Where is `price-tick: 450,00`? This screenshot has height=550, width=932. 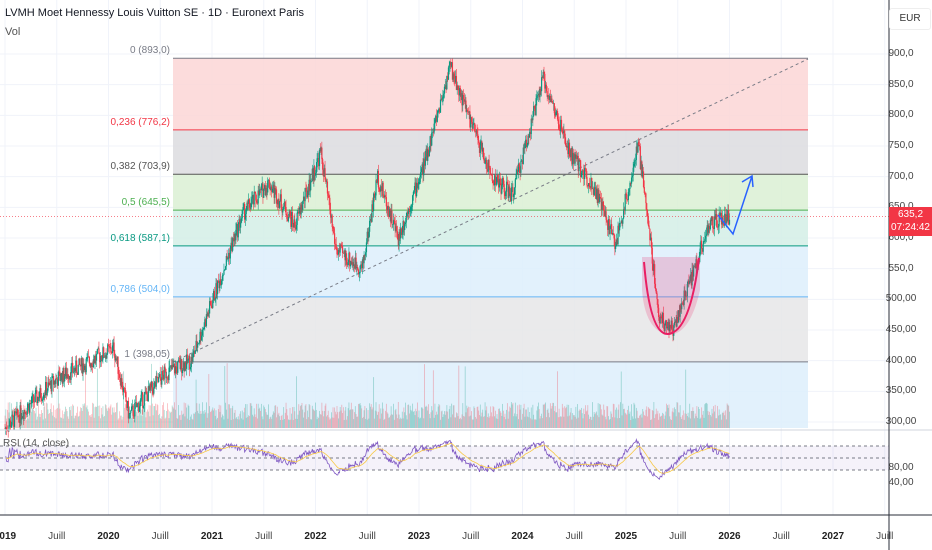 price-tick: 450,00 is located at coordinates (901, 329).